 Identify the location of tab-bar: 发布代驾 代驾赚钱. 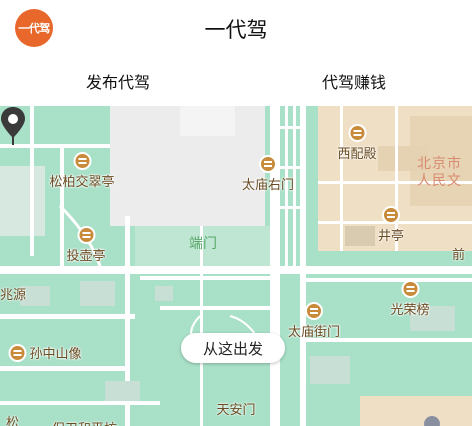
(236, 81).